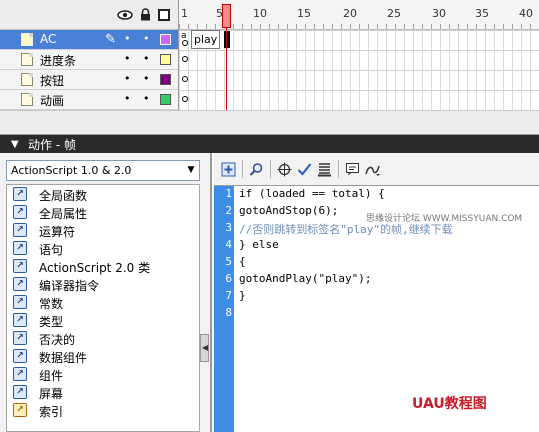 Image resolution: width=539 pixels, height=432 pixels. What do you see at coordinates (304, 169) in the screenshot?
I see `check-syntax-icon` at bounding box center [304, 169].